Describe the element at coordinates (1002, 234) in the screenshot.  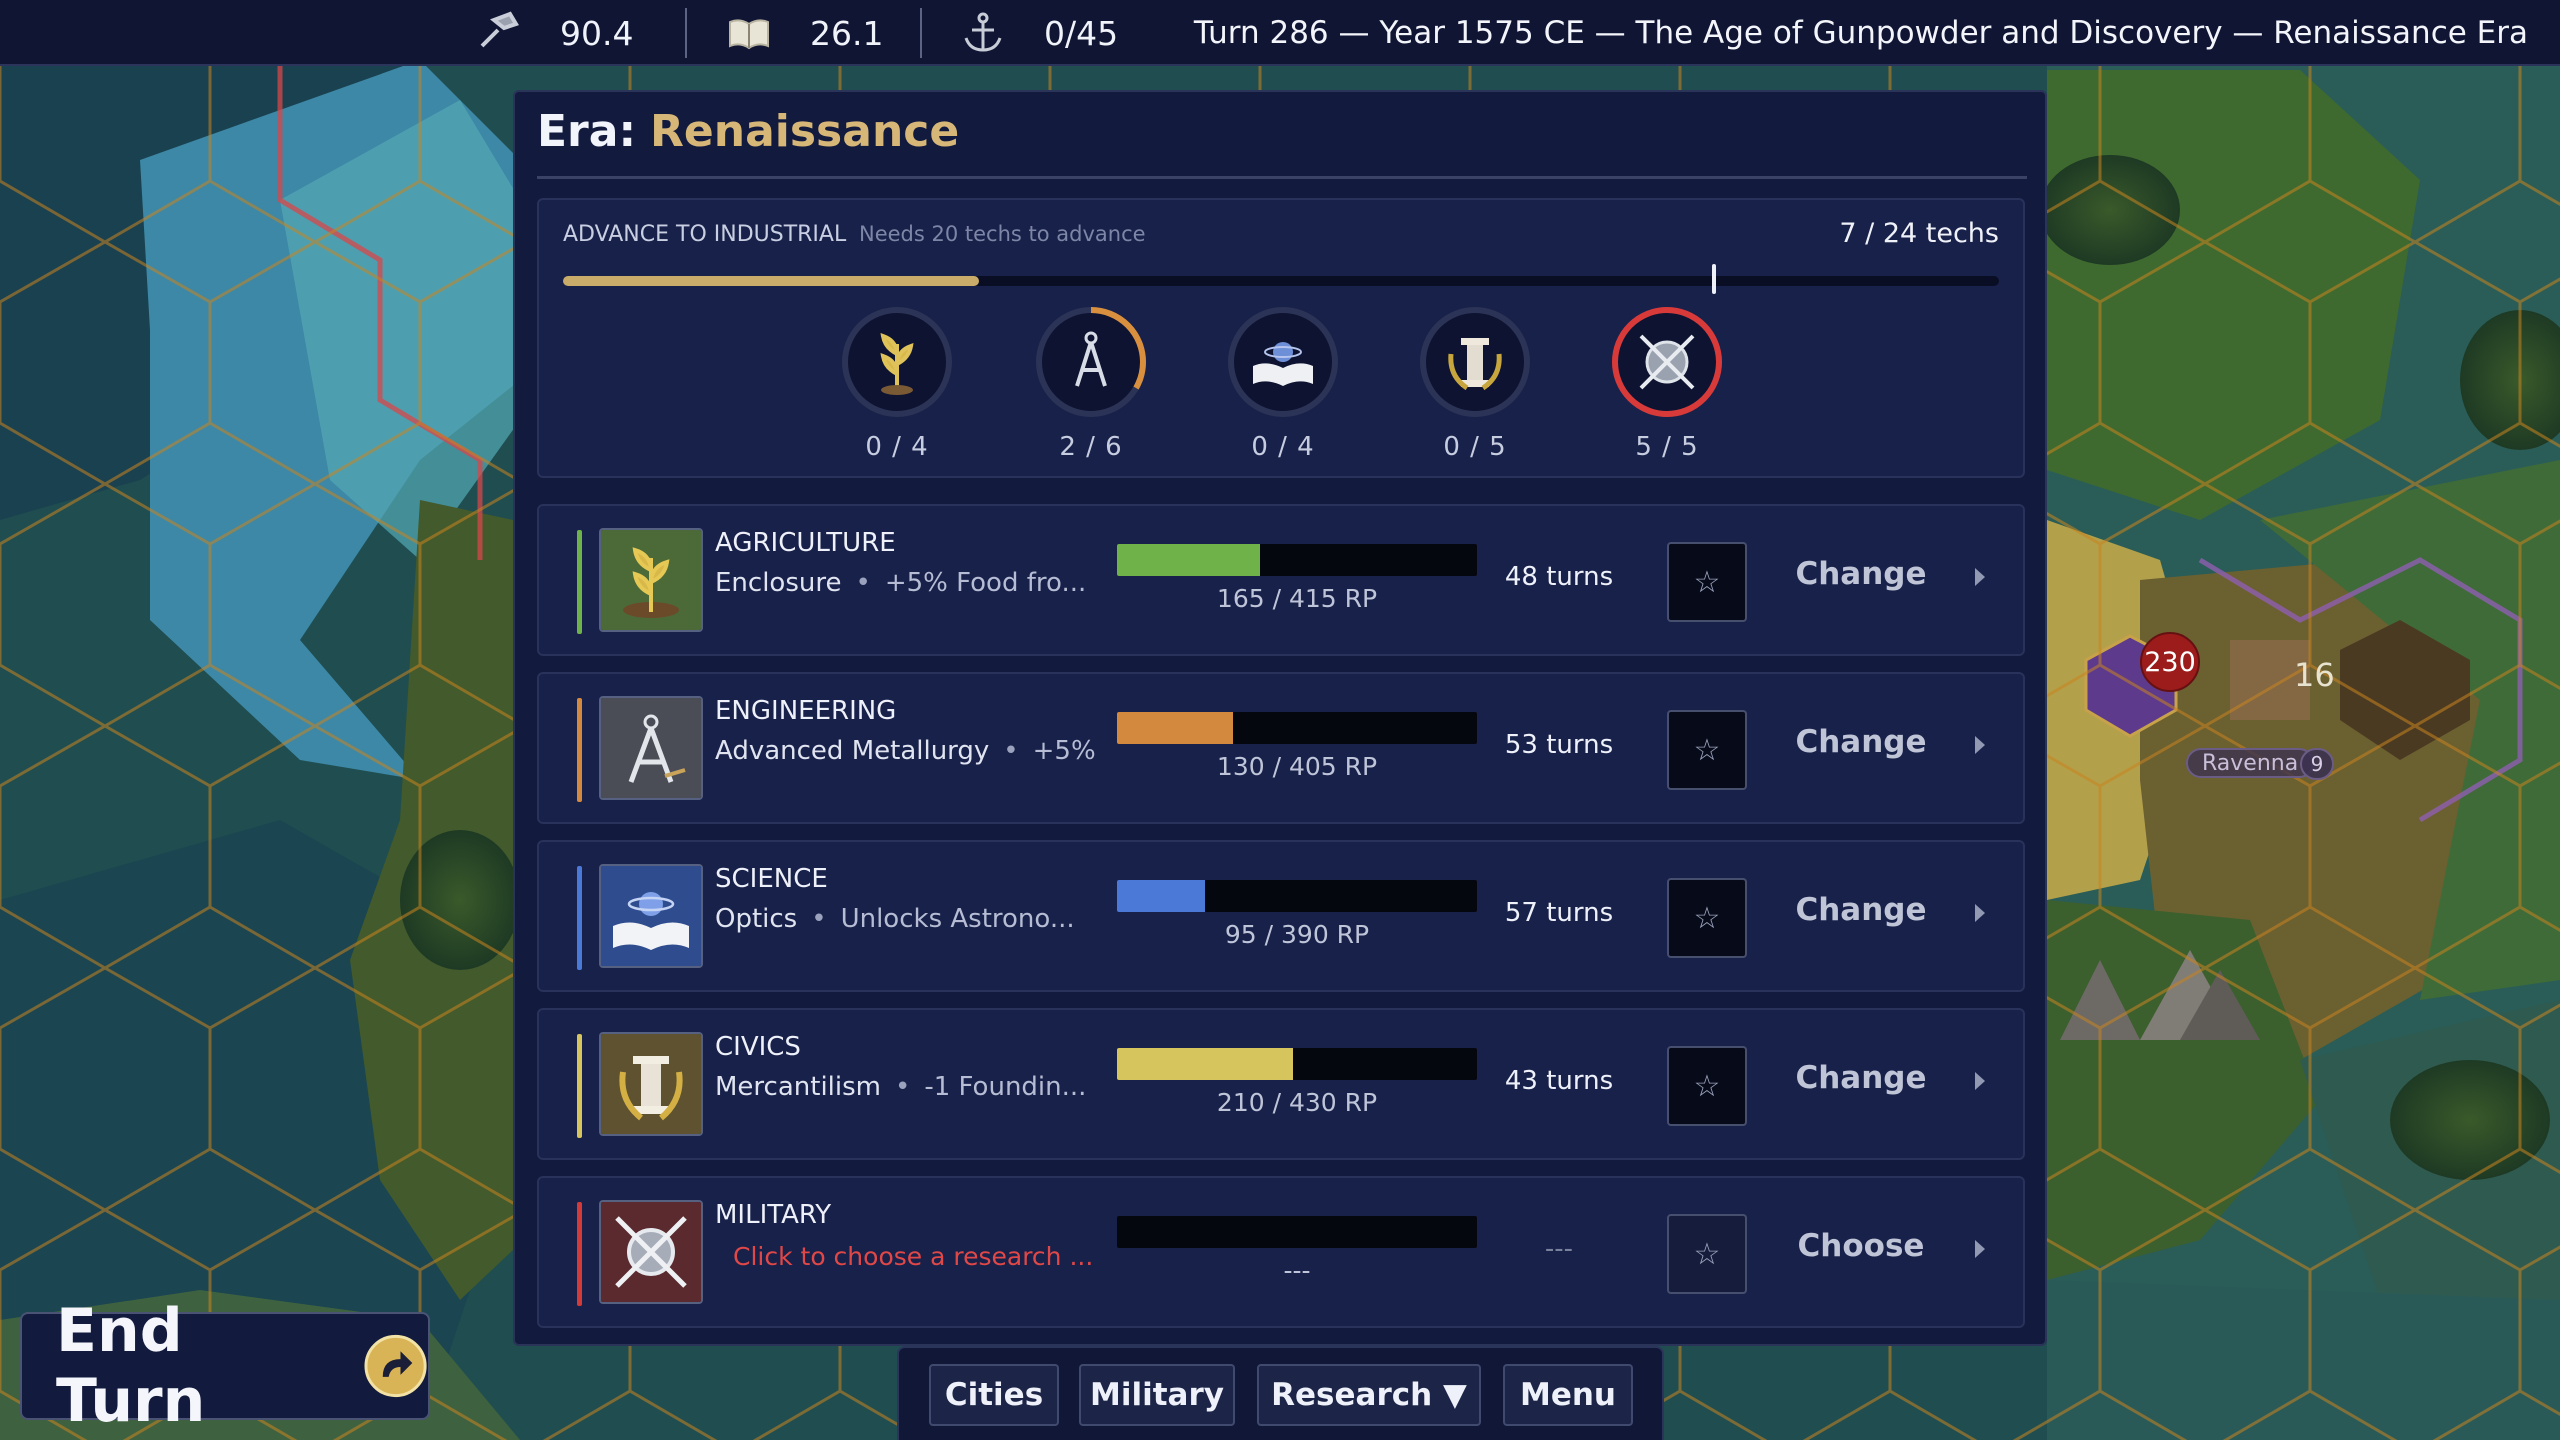
I see `advance-requirement: Needs 20 techs to advance` at that location.